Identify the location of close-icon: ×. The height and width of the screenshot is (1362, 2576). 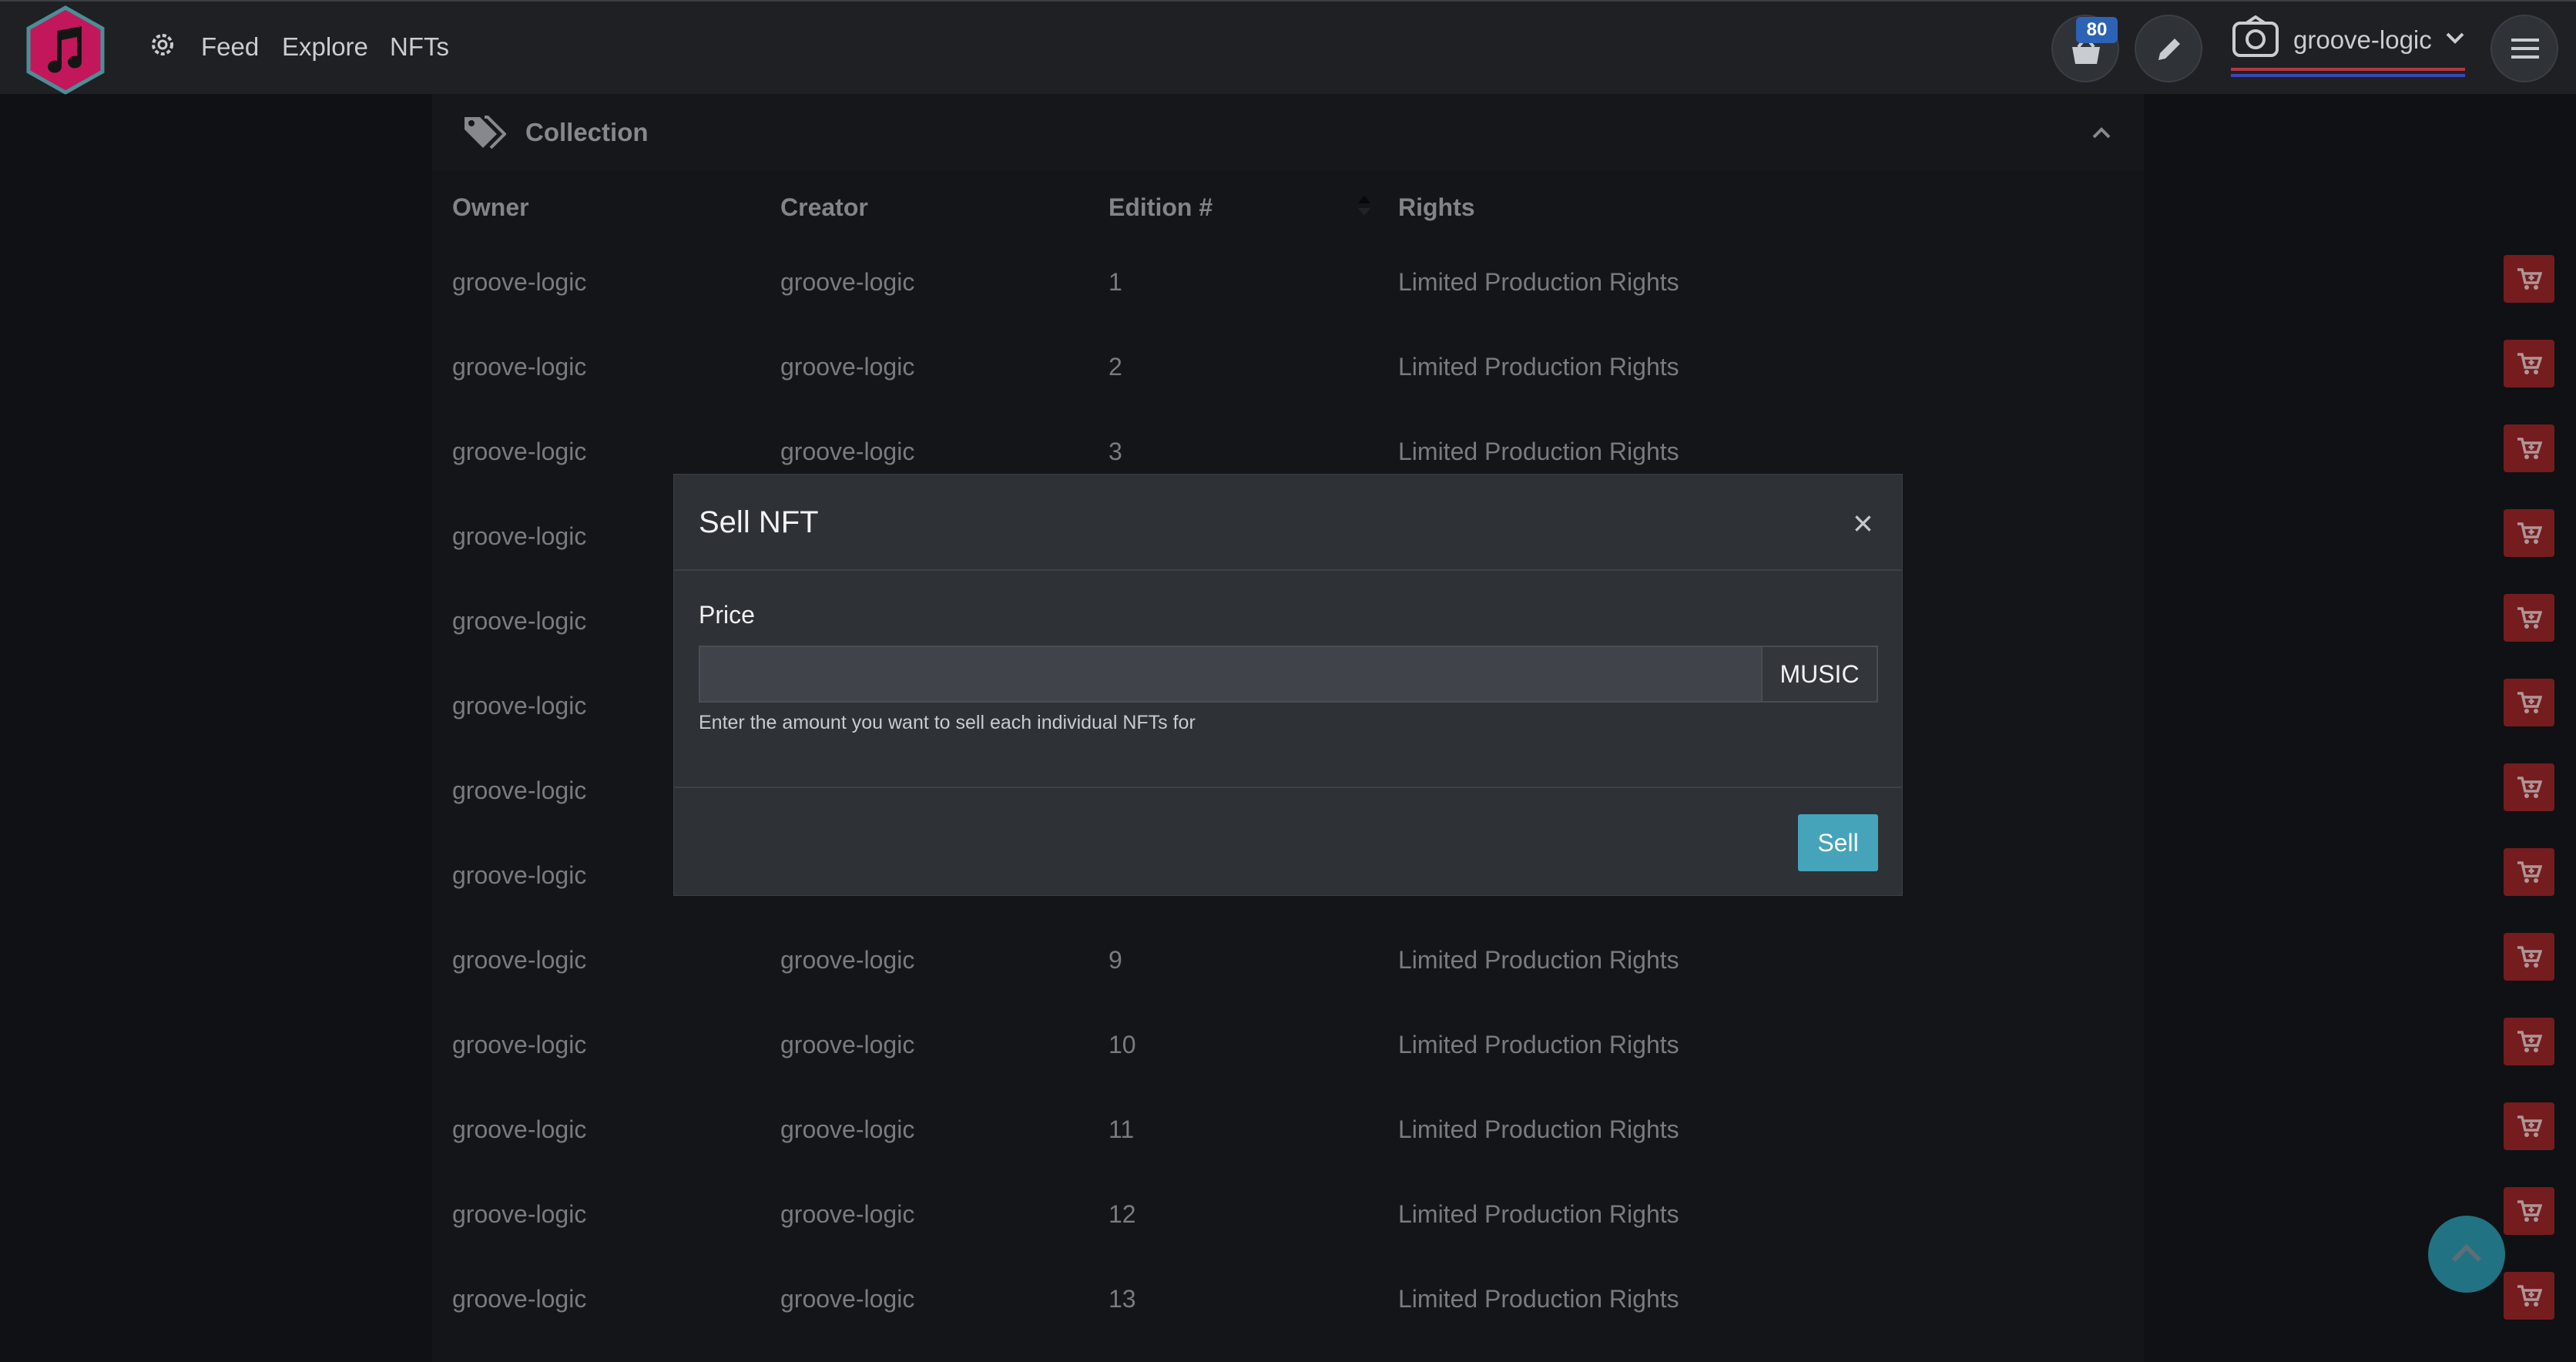
(1863, 523).